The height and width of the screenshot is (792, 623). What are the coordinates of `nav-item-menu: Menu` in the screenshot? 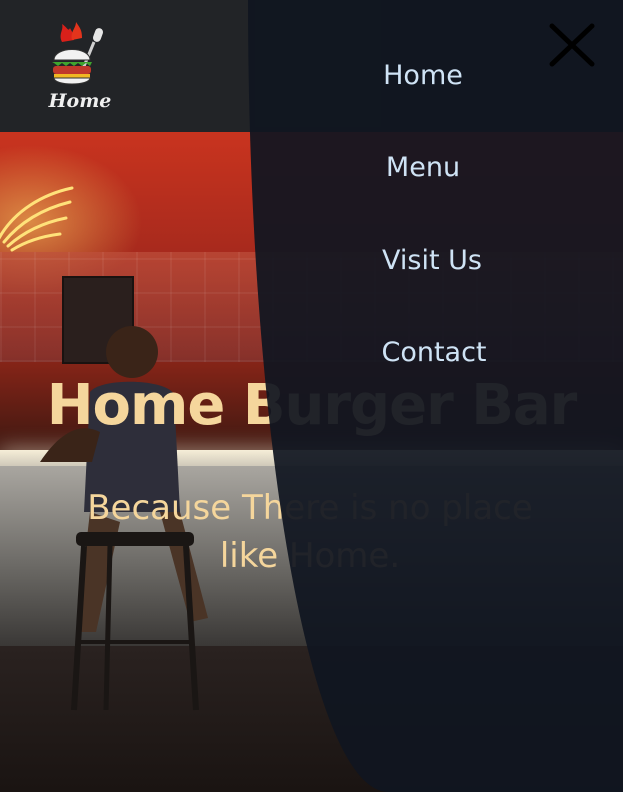 It's located at (423, 167).